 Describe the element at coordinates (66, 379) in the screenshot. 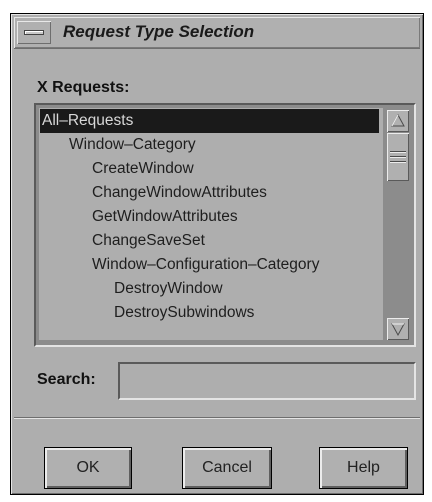

I see `search-label: Search:` at that location.